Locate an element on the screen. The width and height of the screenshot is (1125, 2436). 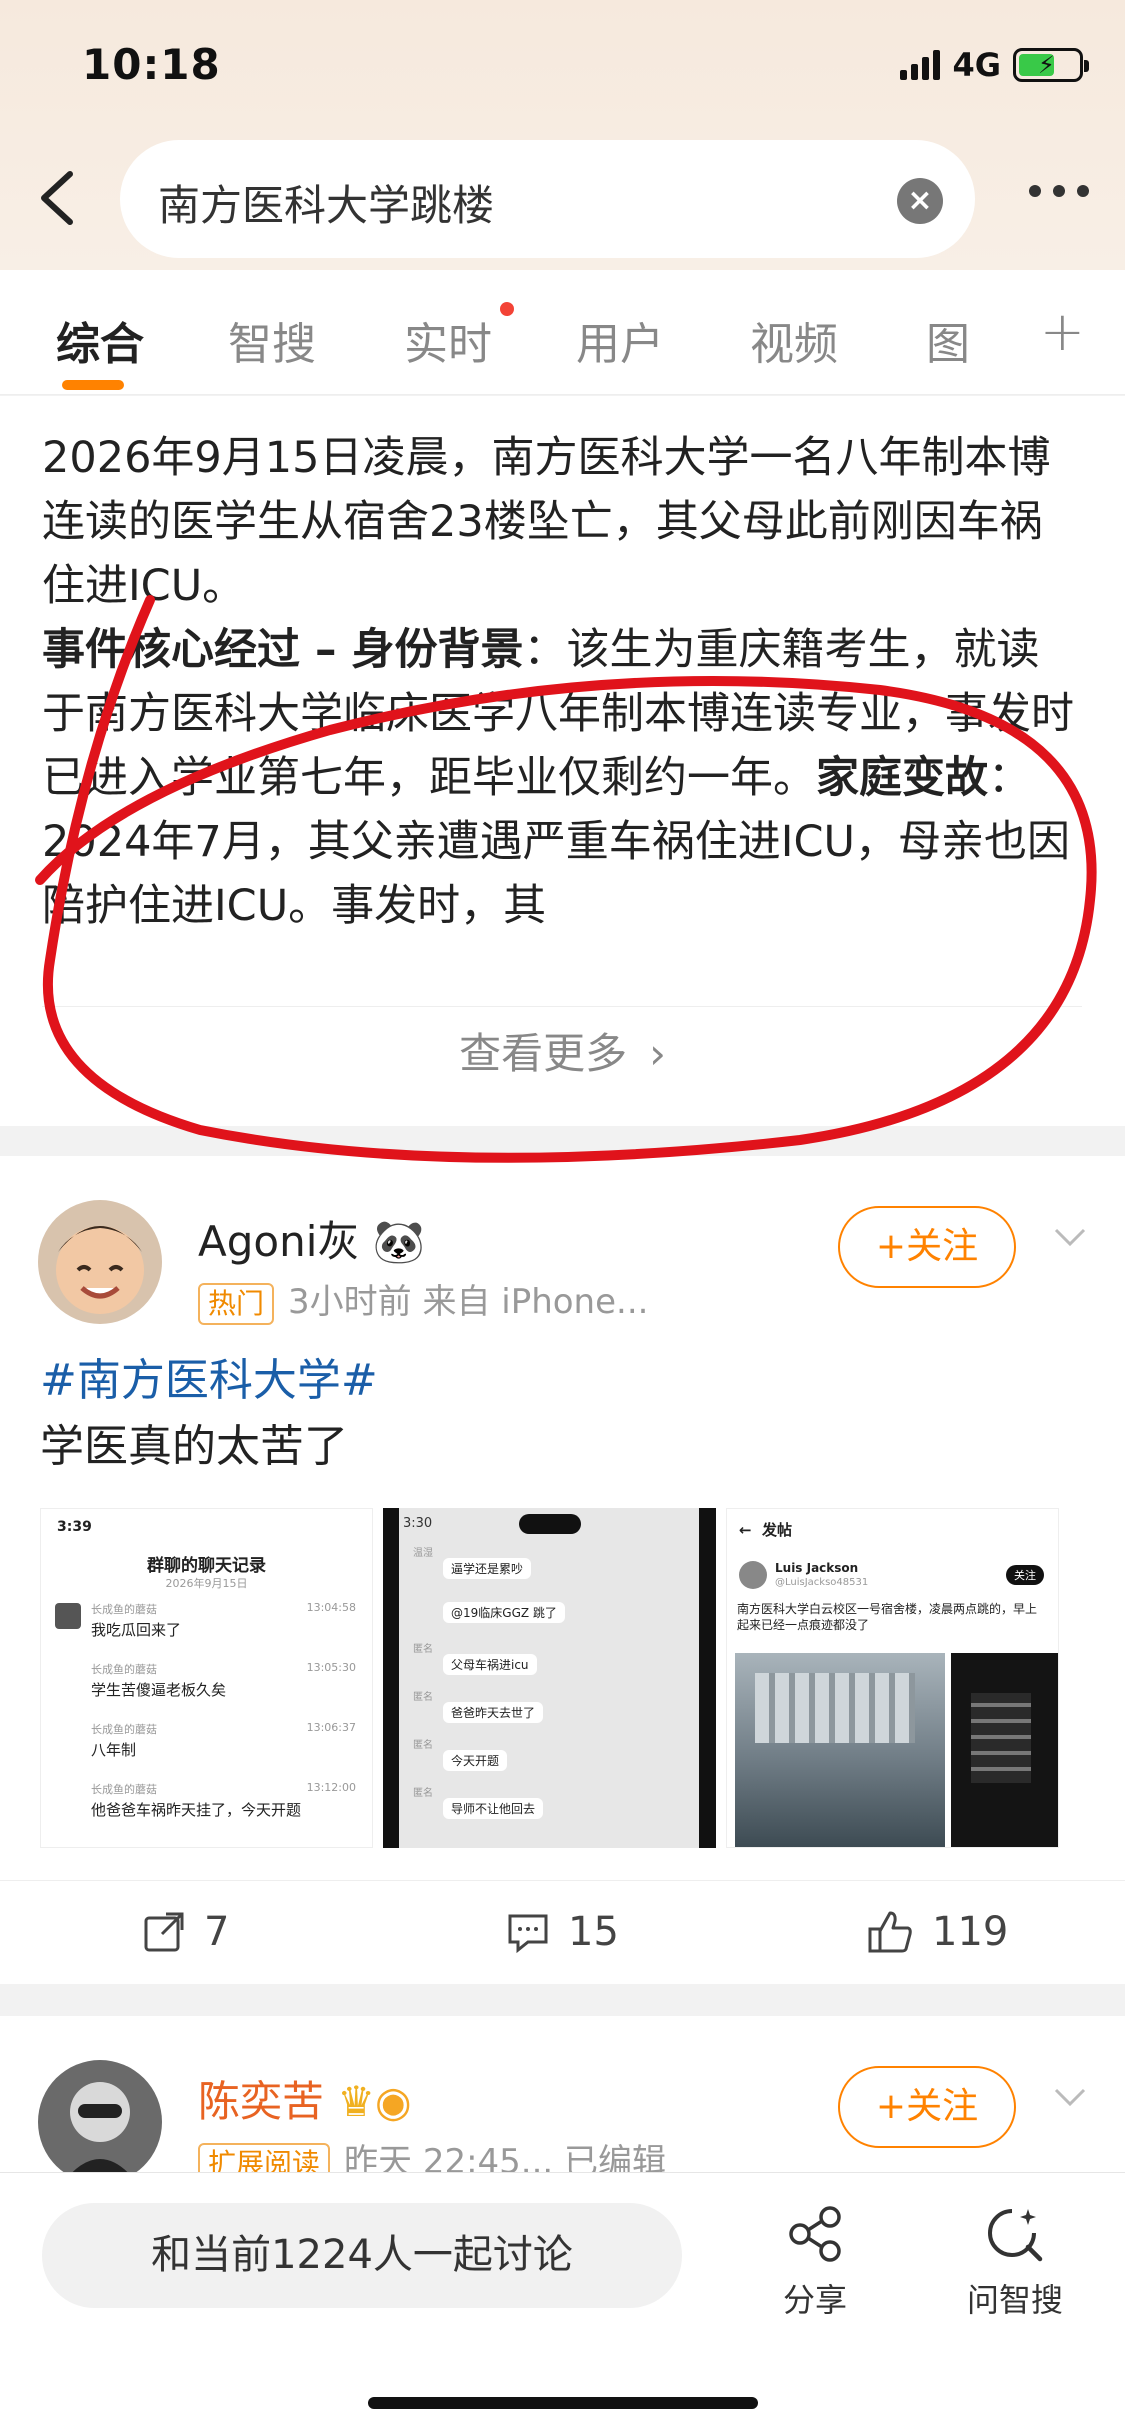
new-content-dot is located at coordinates (507, 309).